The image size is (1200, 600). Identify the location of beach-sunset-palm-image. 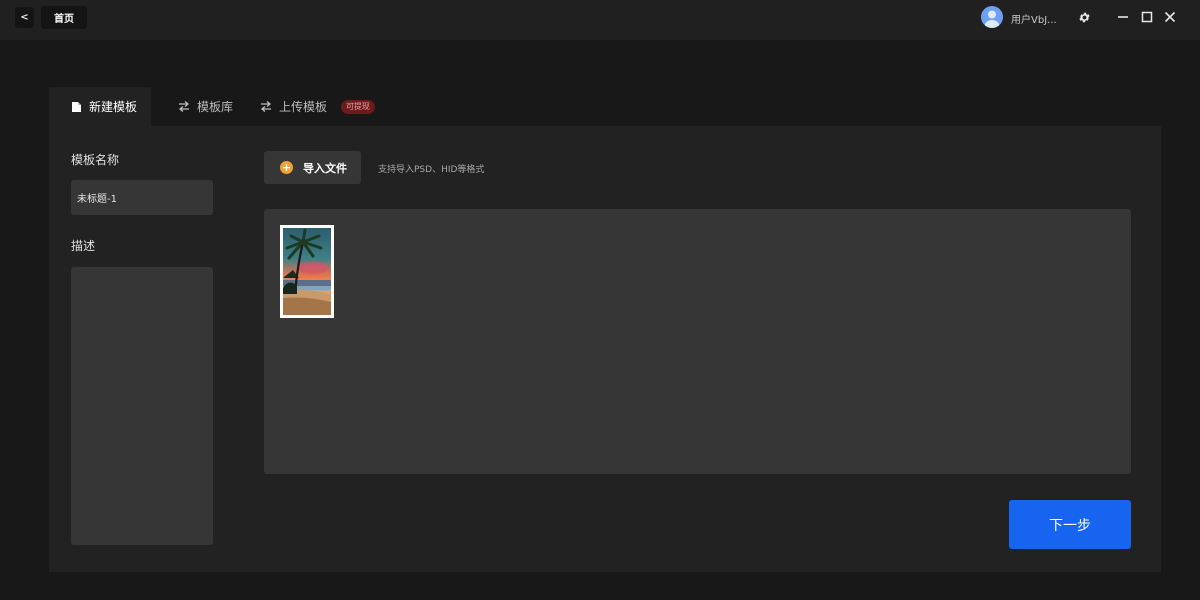
(307, 271).